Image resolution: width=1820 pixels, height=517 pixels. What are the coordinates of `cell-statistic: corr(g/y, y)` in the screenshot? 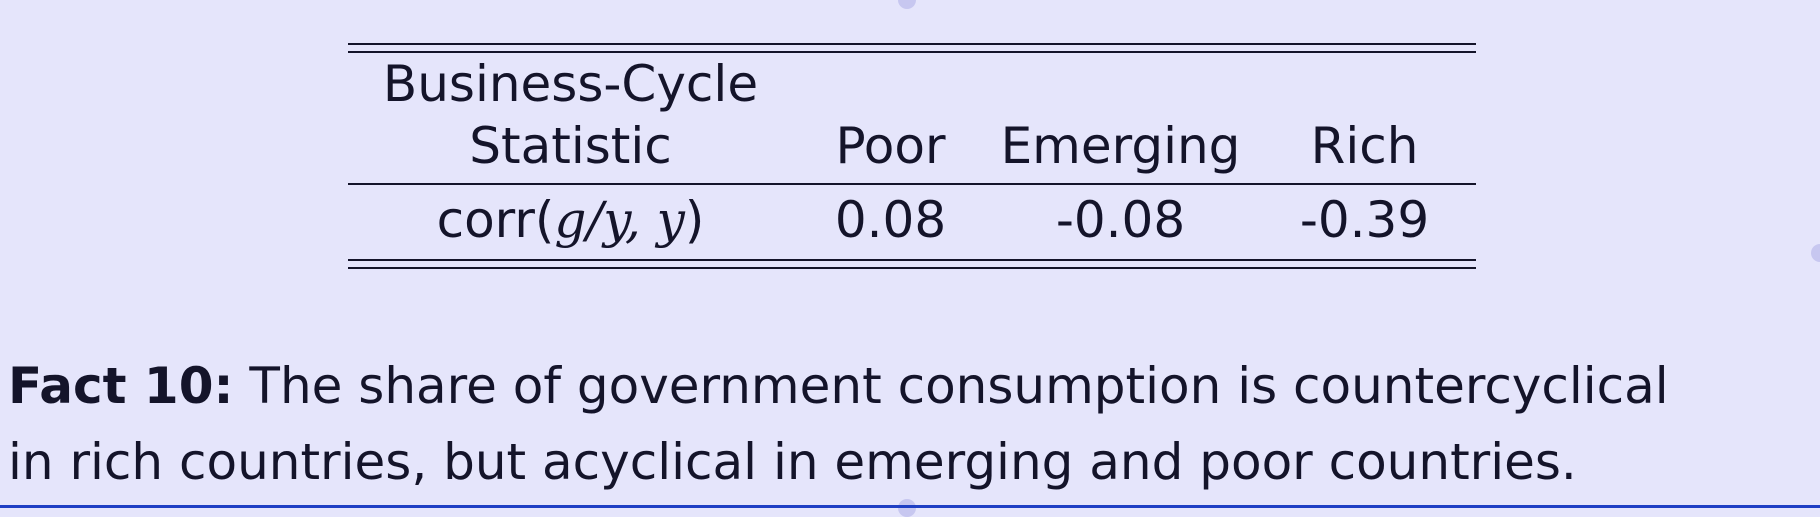 It's located at (570, 221).